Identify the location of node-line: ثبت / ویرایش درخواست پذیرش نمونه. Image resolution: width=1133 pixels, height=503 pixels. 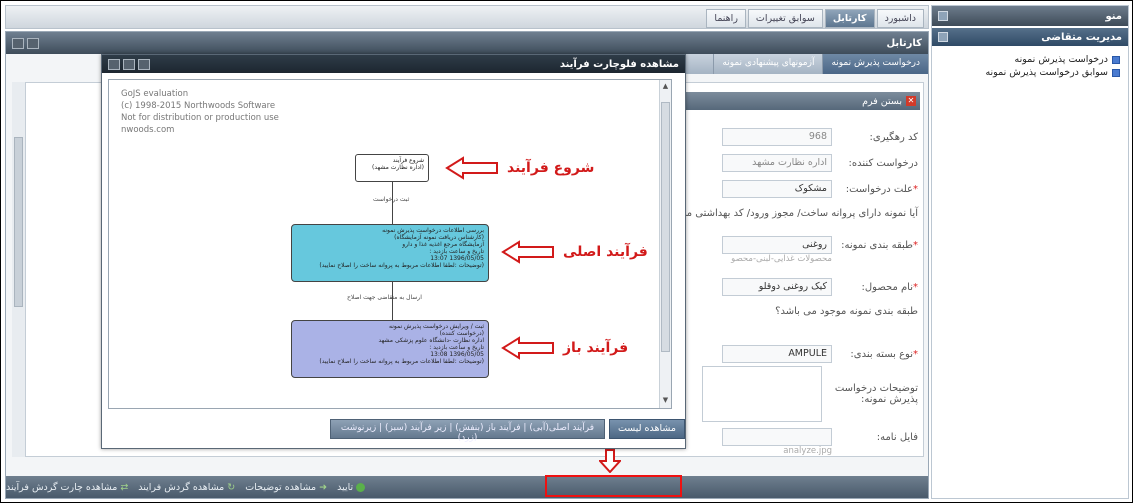
(436, 326).